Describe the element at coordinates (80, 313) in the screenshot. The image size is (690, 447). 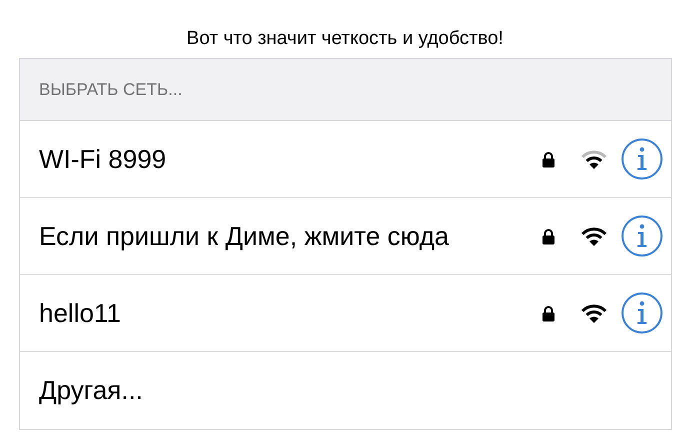
I see `network-name: hello11` at that location.